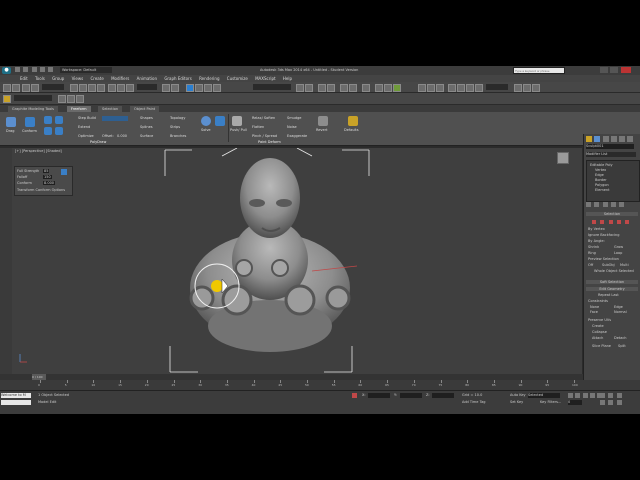 Image resolution: width=640 pixels, height=480 pixels. I want to click on add-to-layer-icon, so click(71, 99).